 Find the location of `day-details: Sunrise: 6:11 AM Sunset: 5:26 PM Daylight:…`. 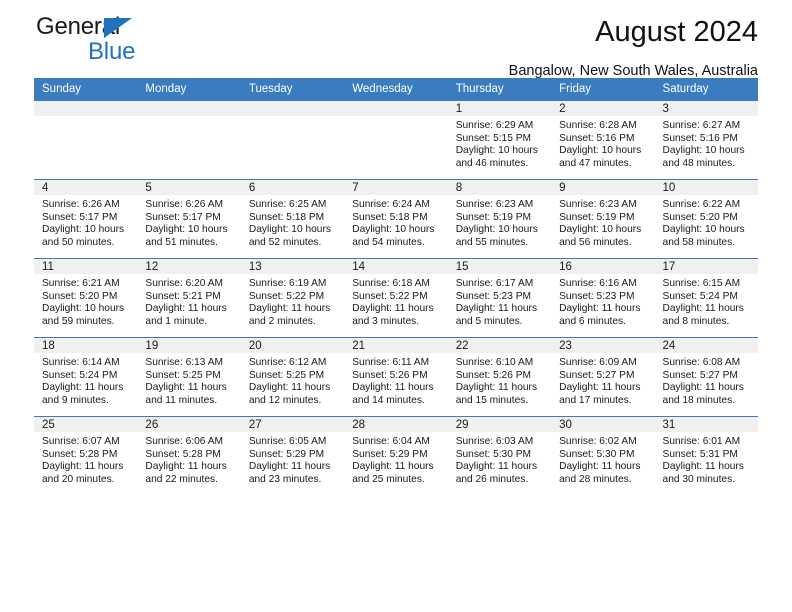

day-details: Sunrise: 6:11 AM Sunset: 5:26 PM Daylight:… is located at coordinates (395, 380).